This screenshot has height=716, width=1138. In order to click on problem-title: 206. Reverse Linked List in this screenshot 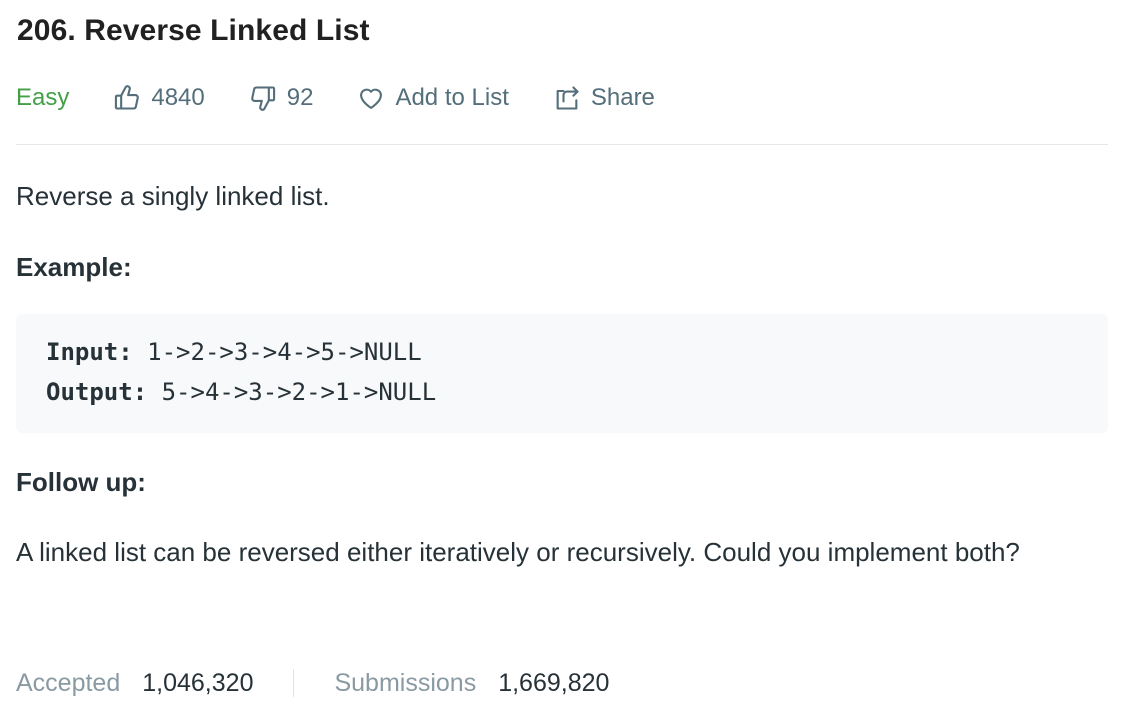, I will do `click(193, 30)`.